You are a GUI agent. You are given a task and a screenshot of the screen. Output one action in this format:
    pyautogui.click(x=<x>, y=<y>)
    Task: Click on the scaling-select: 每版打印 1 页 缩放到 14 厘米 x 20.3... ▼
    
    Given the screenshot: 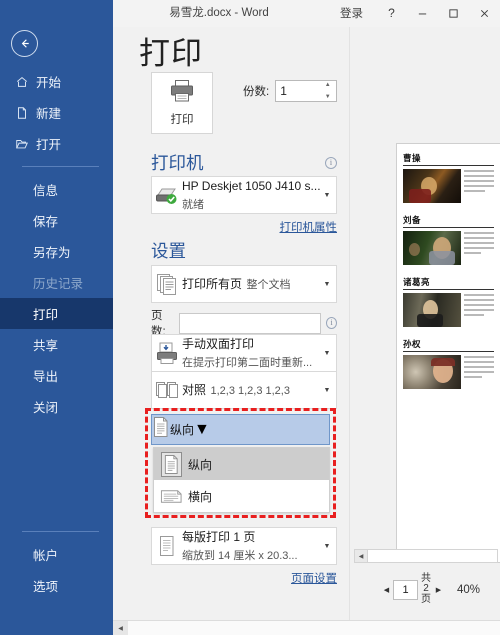 What is the action you would take?
    pyautogui.click(x=244, y=546)
    